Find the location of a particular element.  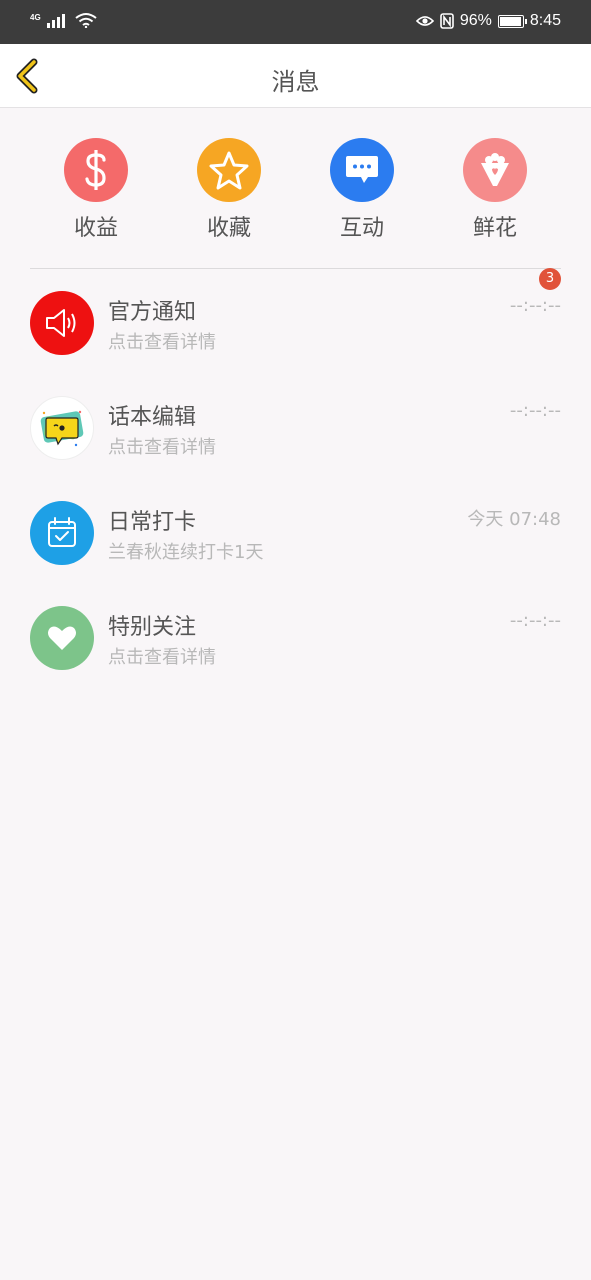

status-right: 96% 8:45 is located at coordinates (488, 21).